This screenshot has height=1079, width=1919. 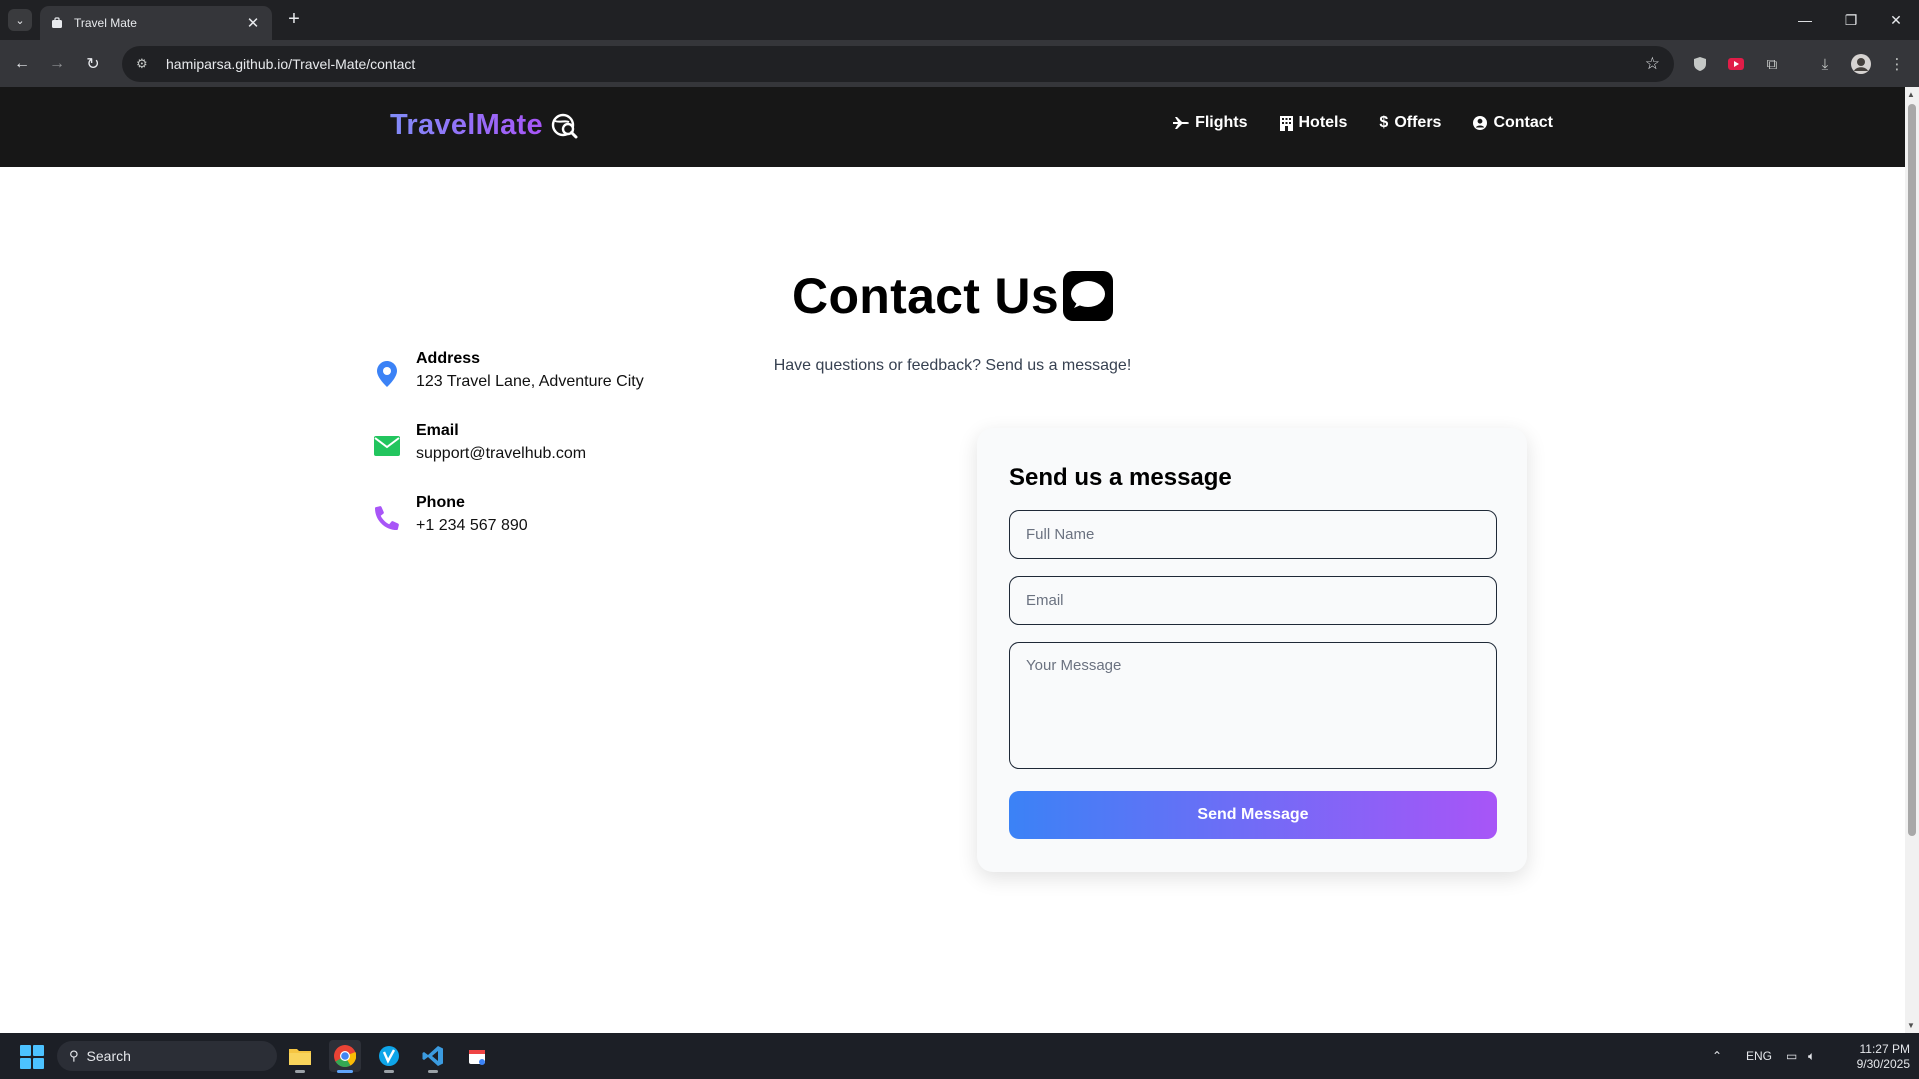 What do you see at coordinates (22, 64) in the screenshot?
I see `back-button: ←` at bounding box center [22, 64].